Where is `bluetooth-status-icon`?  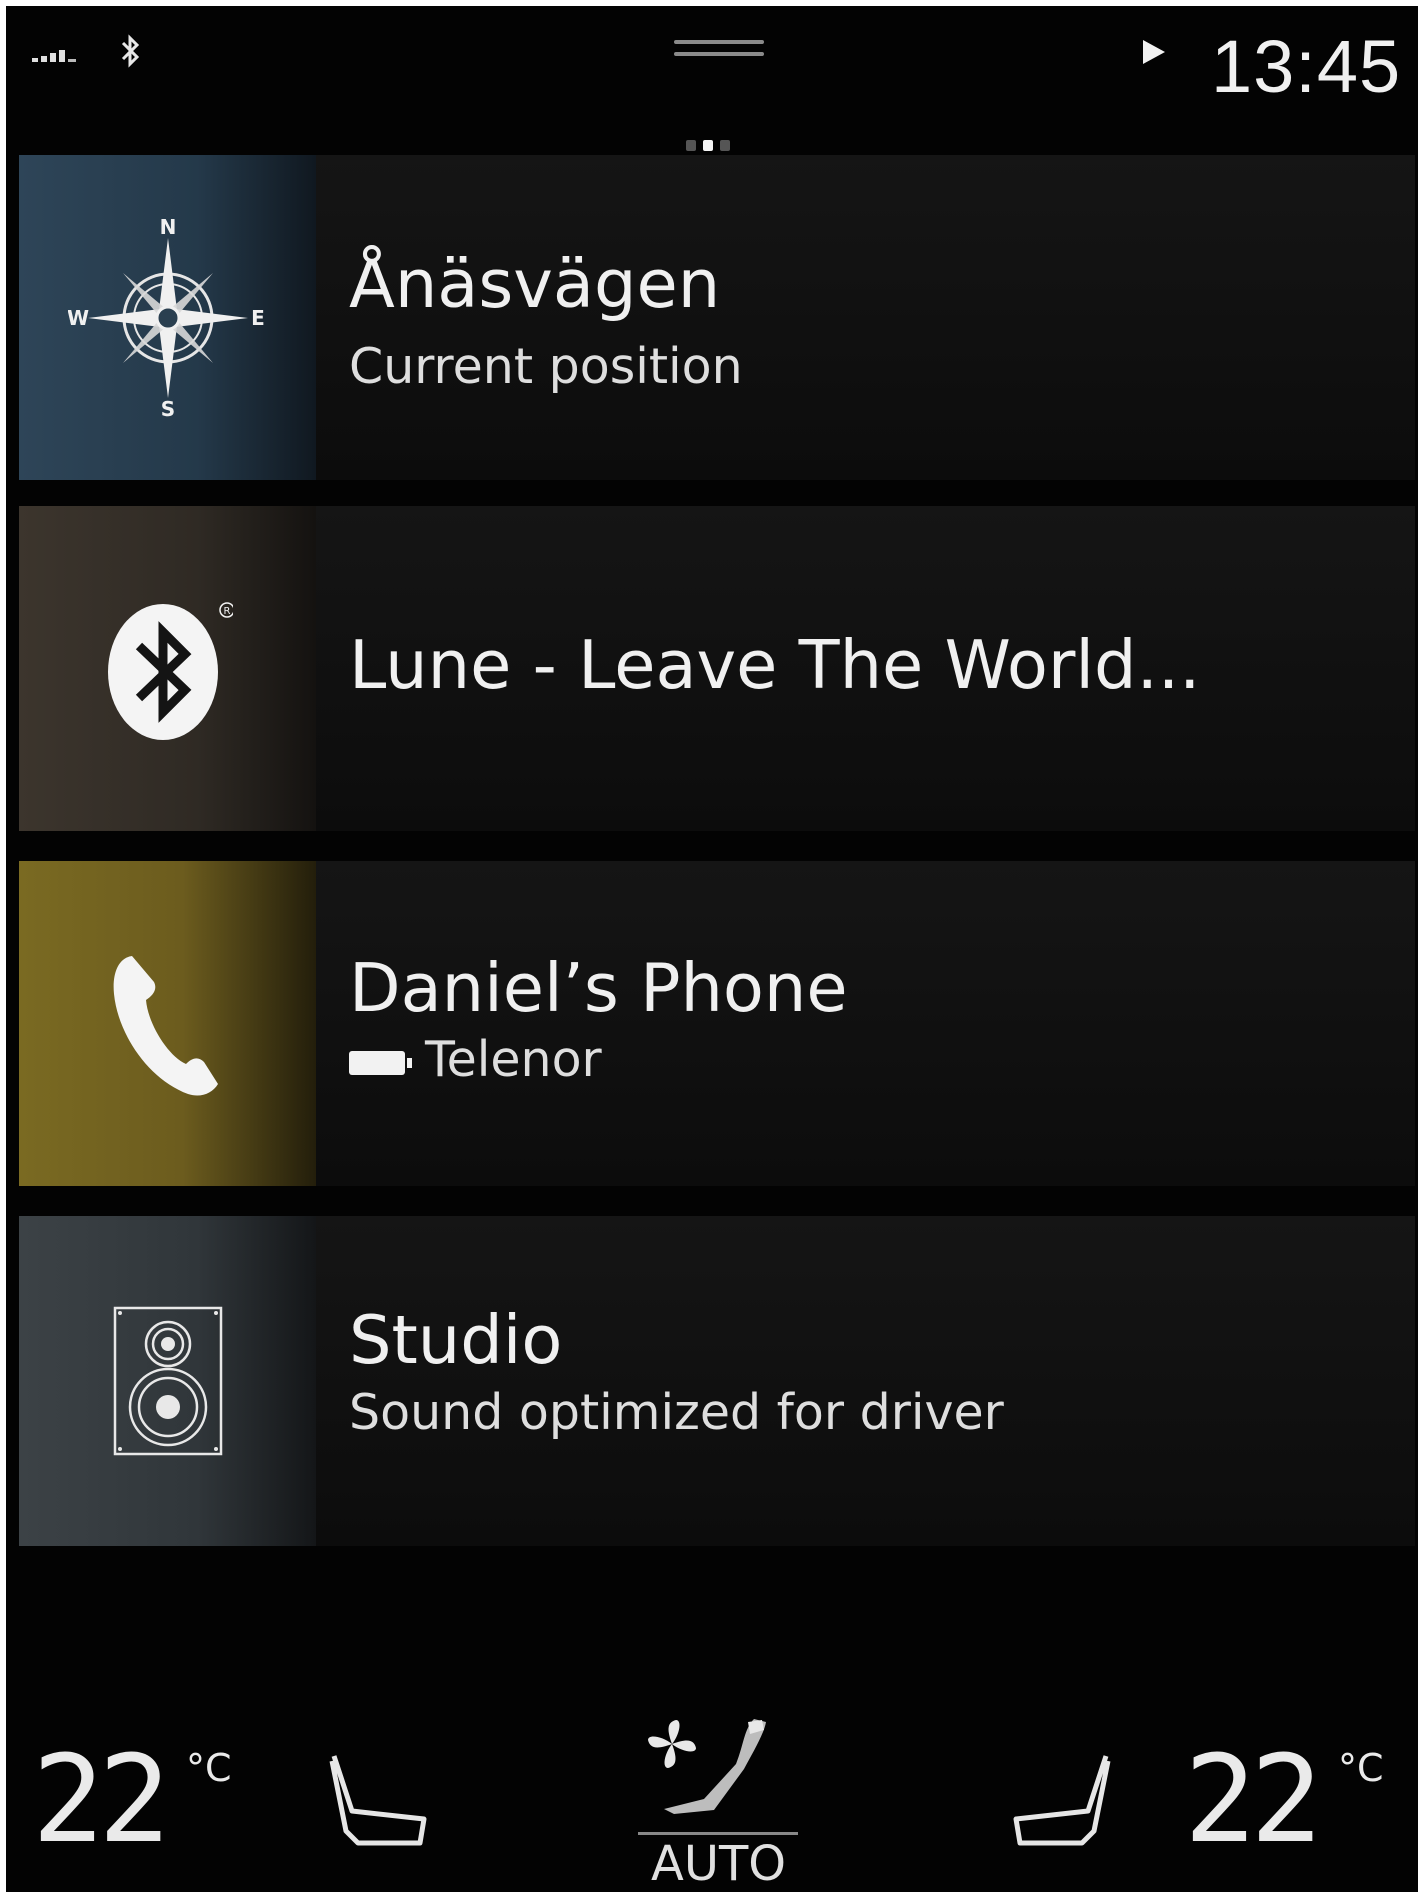 bluetooth-status-icon is located at coordinates (130, 51).